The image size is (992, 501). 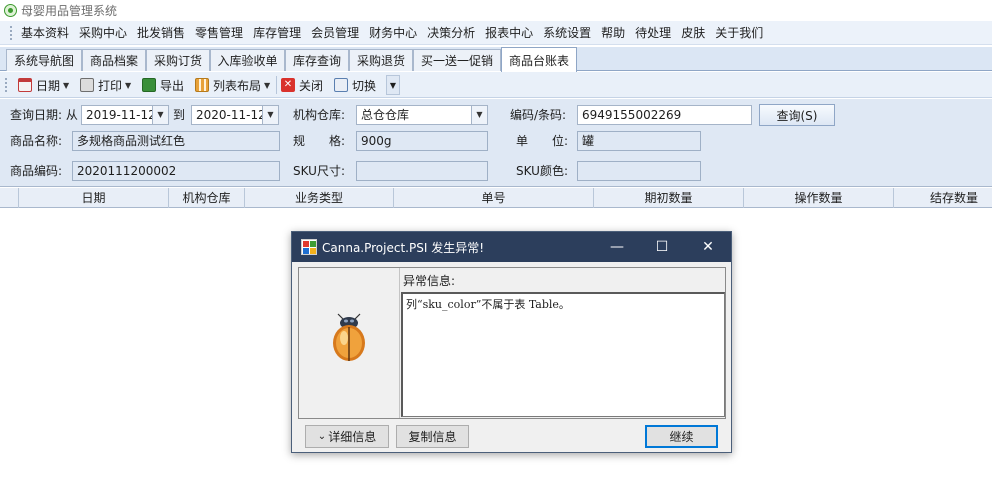 What do you see at coordinates (639, 141) in the screenshot?
I see `unit-field: 罐` at bounding box center [639, 141].